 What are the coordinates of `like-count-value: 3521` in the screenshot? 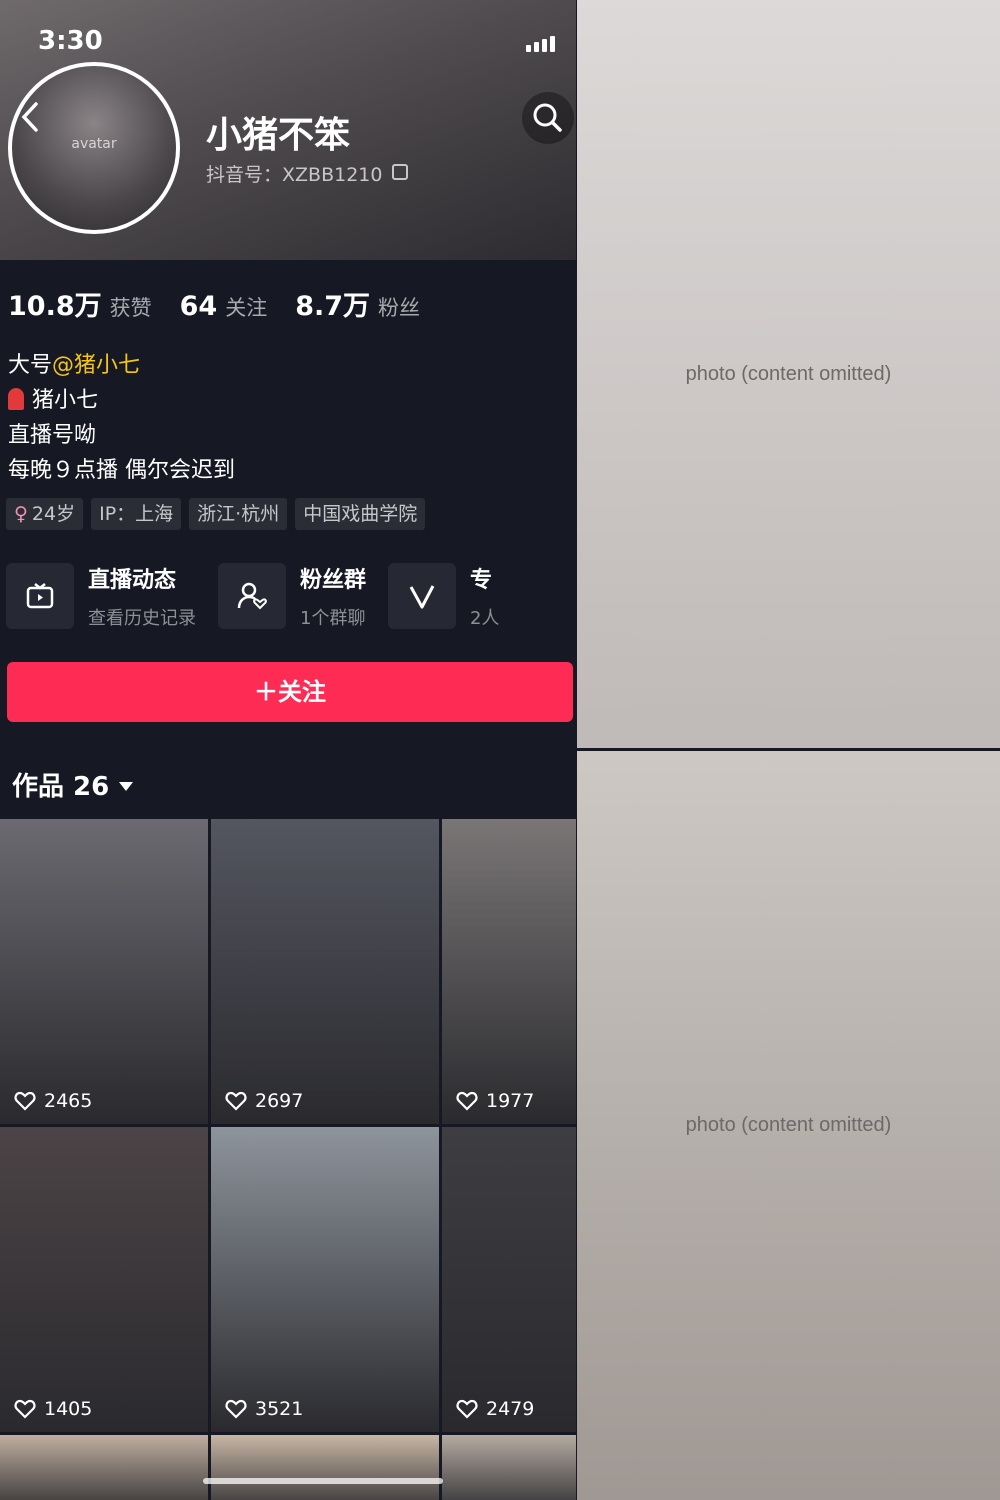 It's located at (279, 1409).